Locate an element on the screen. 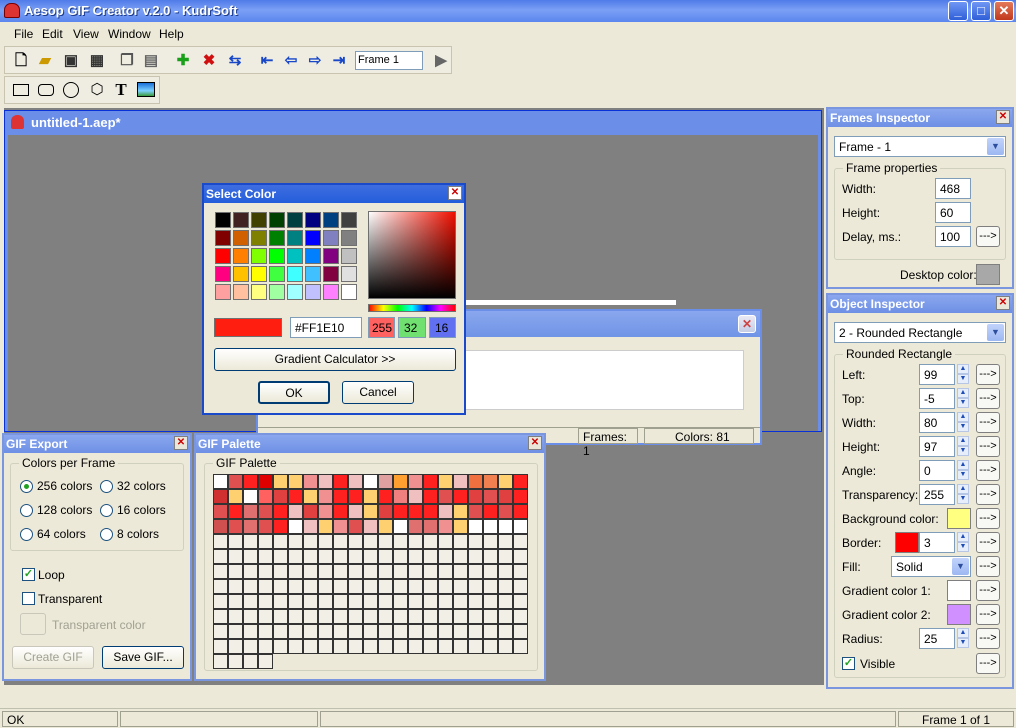 This screenshot has width=1016, height=728. object-inspector-close-button: ✕ is located at coordinates (1003, 303).